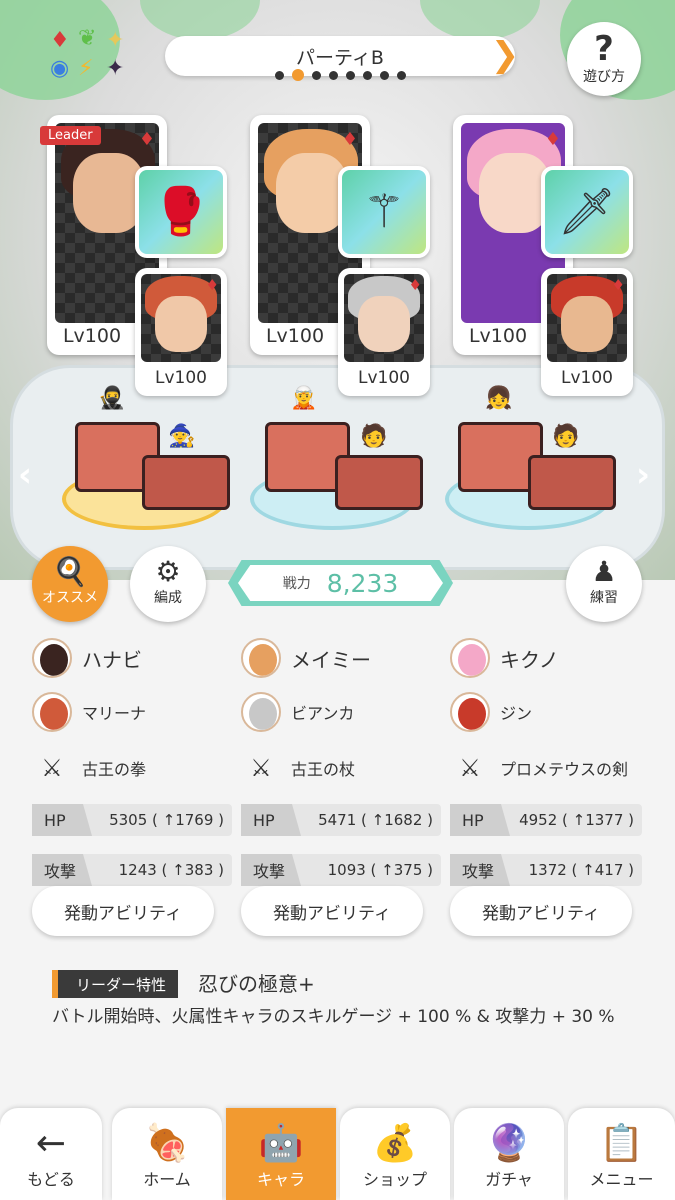 The height and width of the screenshot is (1200, 675). What do you see at coordinates (384, 332) in the screenshot?
I see `sub-character-card-2: ♦ Lv100` at bounding box center [384, 332].